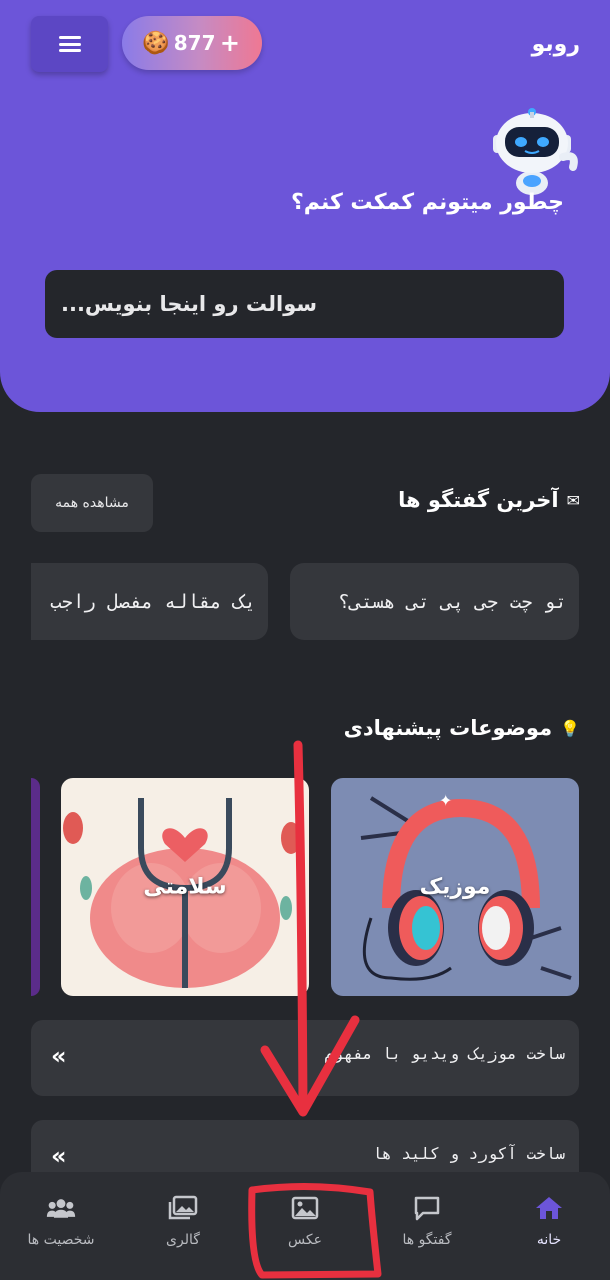 The image size is (610, 1280). Describe the element at coordinates (427, 202) in the screenshot. I see `help-heading: چطور میتونم کمکت کنم؟` at that location.